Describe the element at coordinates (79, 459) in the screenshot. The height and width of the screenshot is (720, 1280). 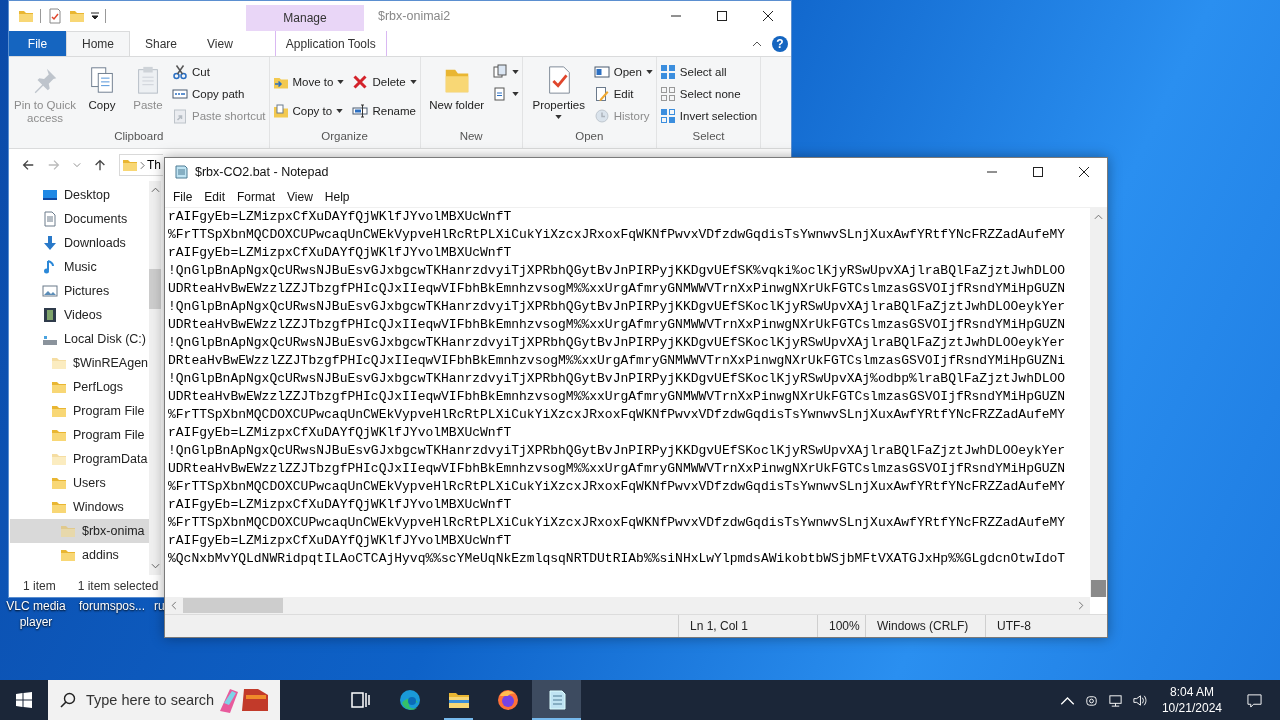
I see `tree-item: ProgramData` at that location.